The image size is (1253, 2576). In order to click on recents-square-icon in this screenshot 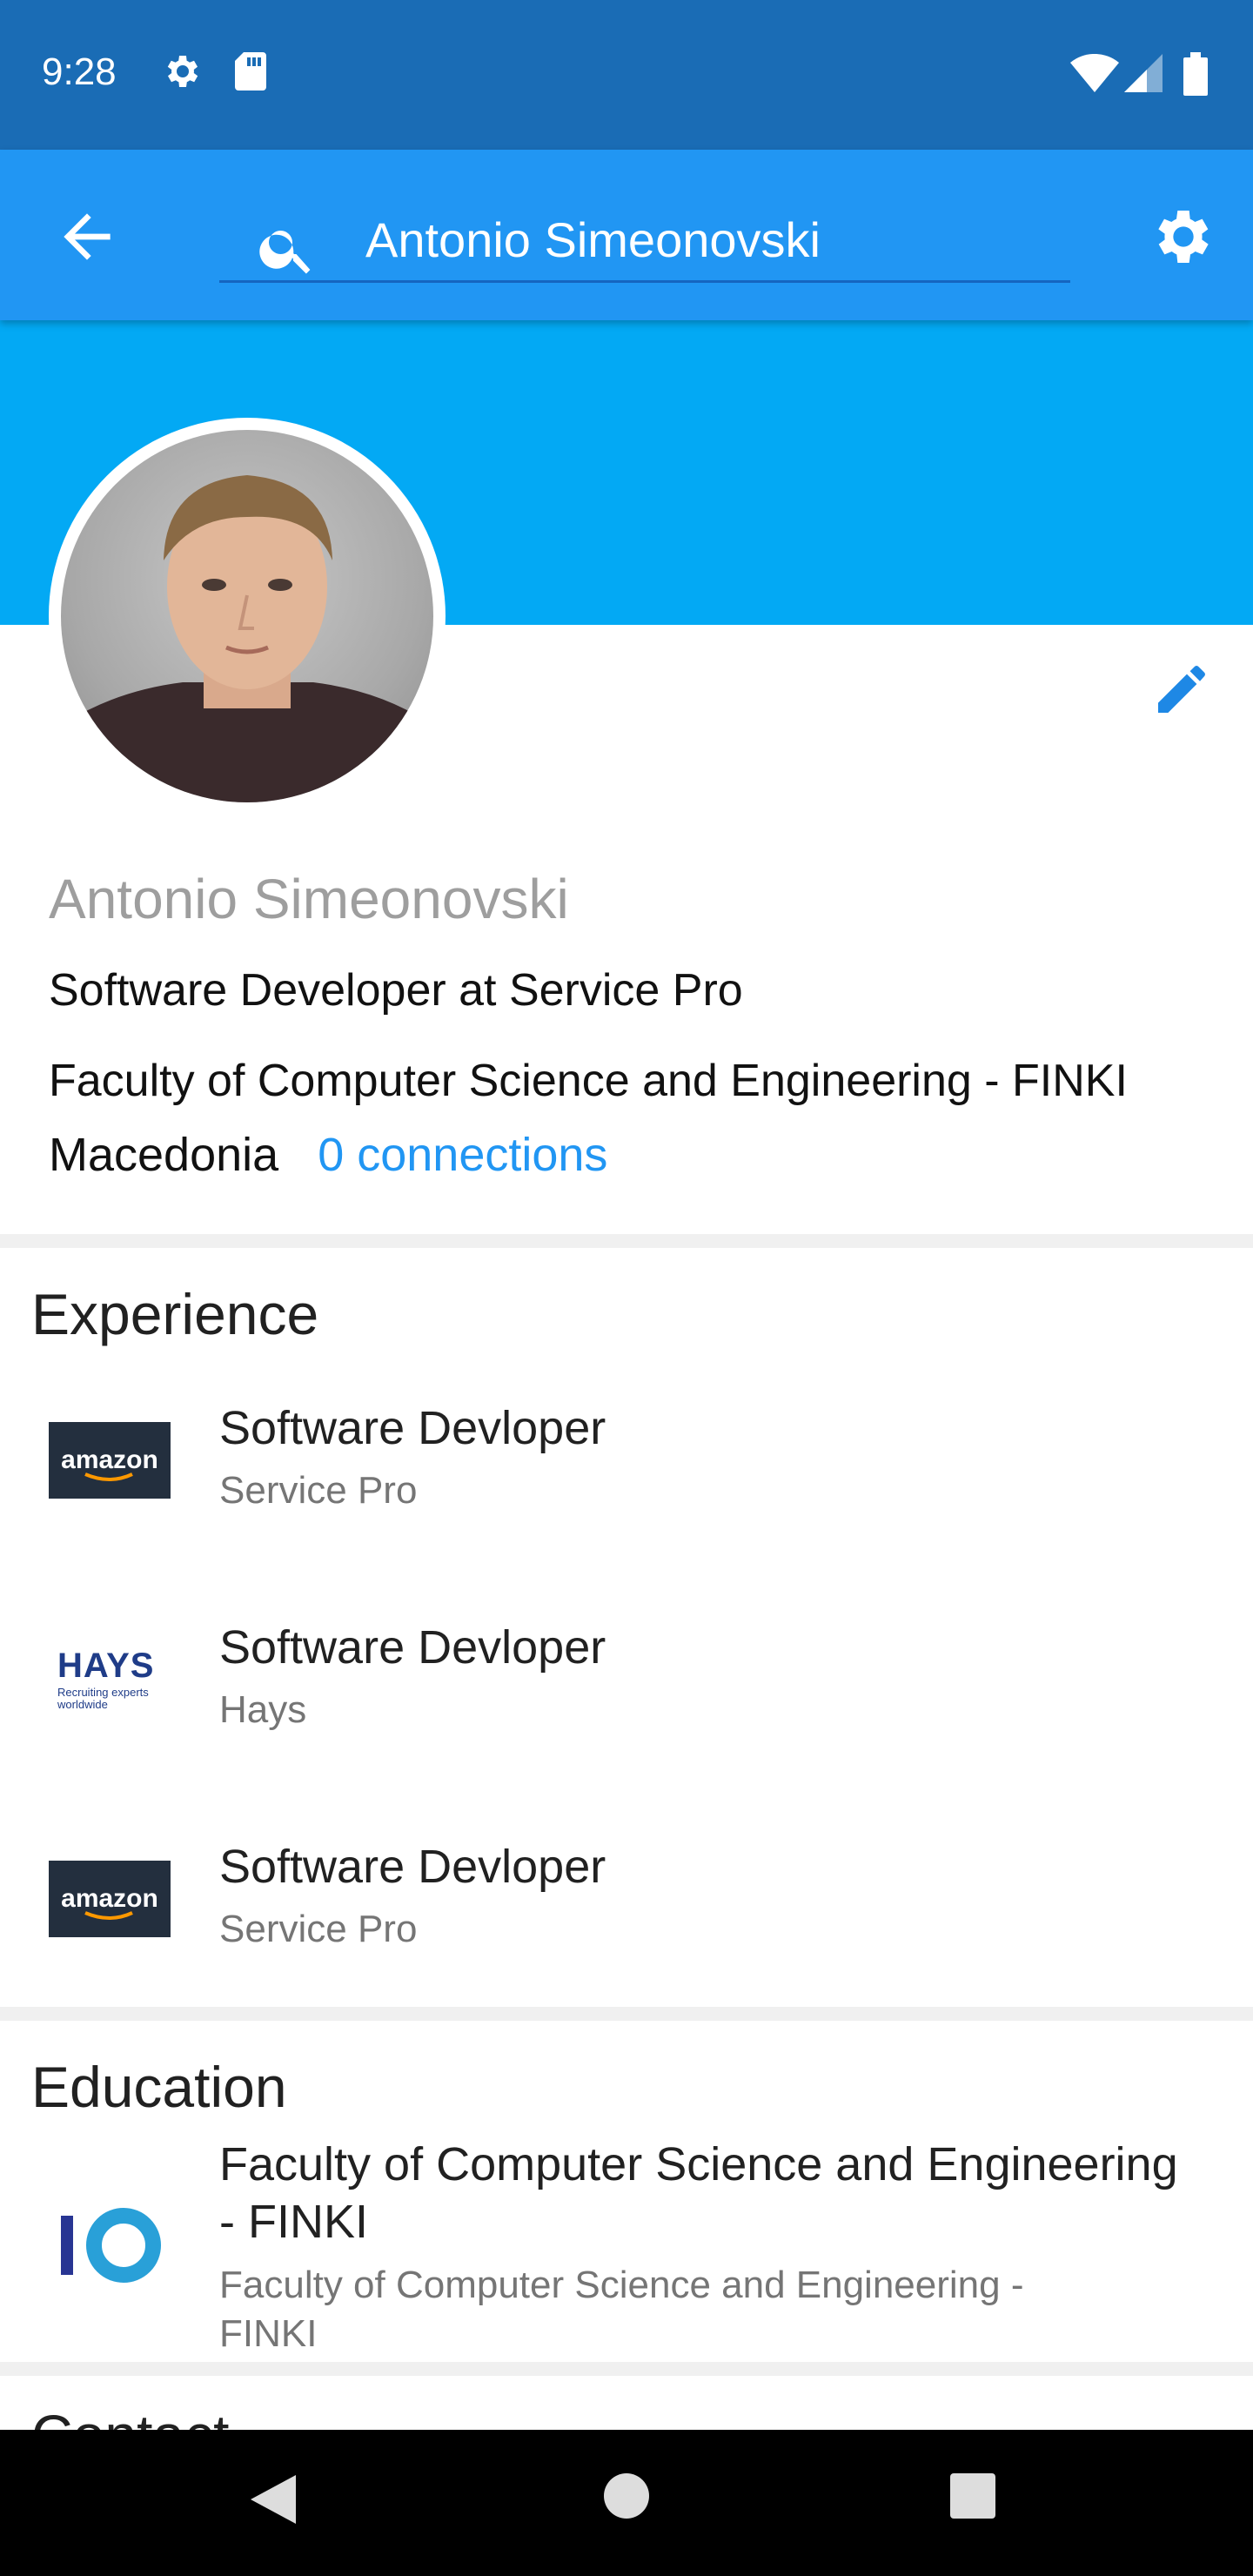, I will do `click(972, 2498)`.